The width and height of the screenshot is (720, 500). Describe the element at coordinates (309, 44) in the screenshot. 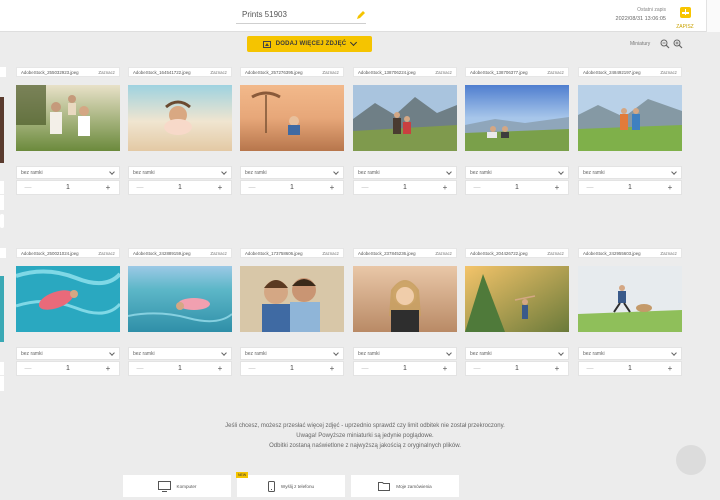

I see `add-photos-button: DODAJ WIĘCEJ ZDJĘĆ` at that location.